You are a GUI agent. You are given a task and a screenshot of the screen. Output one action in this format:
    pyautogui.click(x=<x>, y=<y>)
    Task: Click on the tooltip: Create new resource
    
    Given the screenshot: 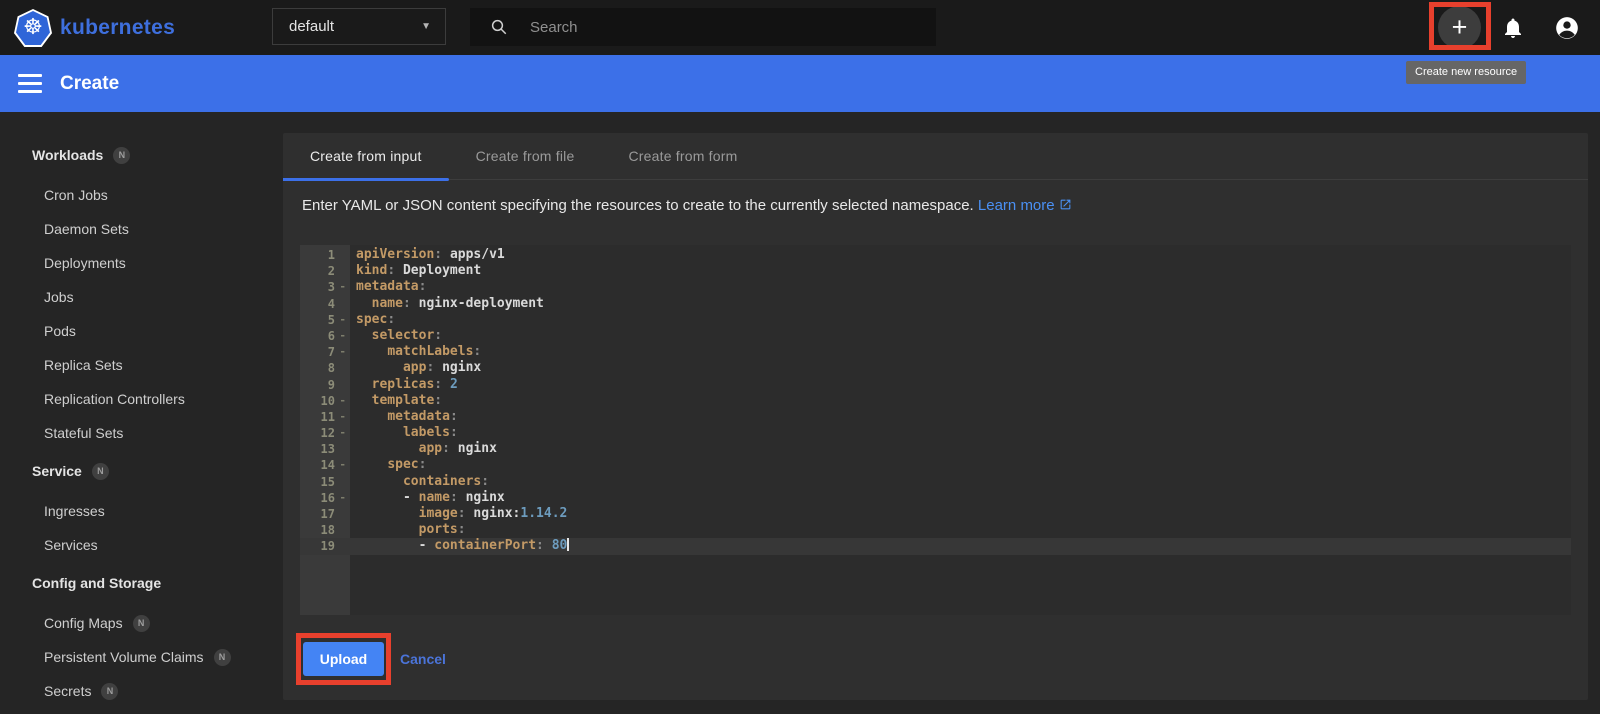 What is the action you would take?
    pyautogui.click(x=1466, y=72)
    